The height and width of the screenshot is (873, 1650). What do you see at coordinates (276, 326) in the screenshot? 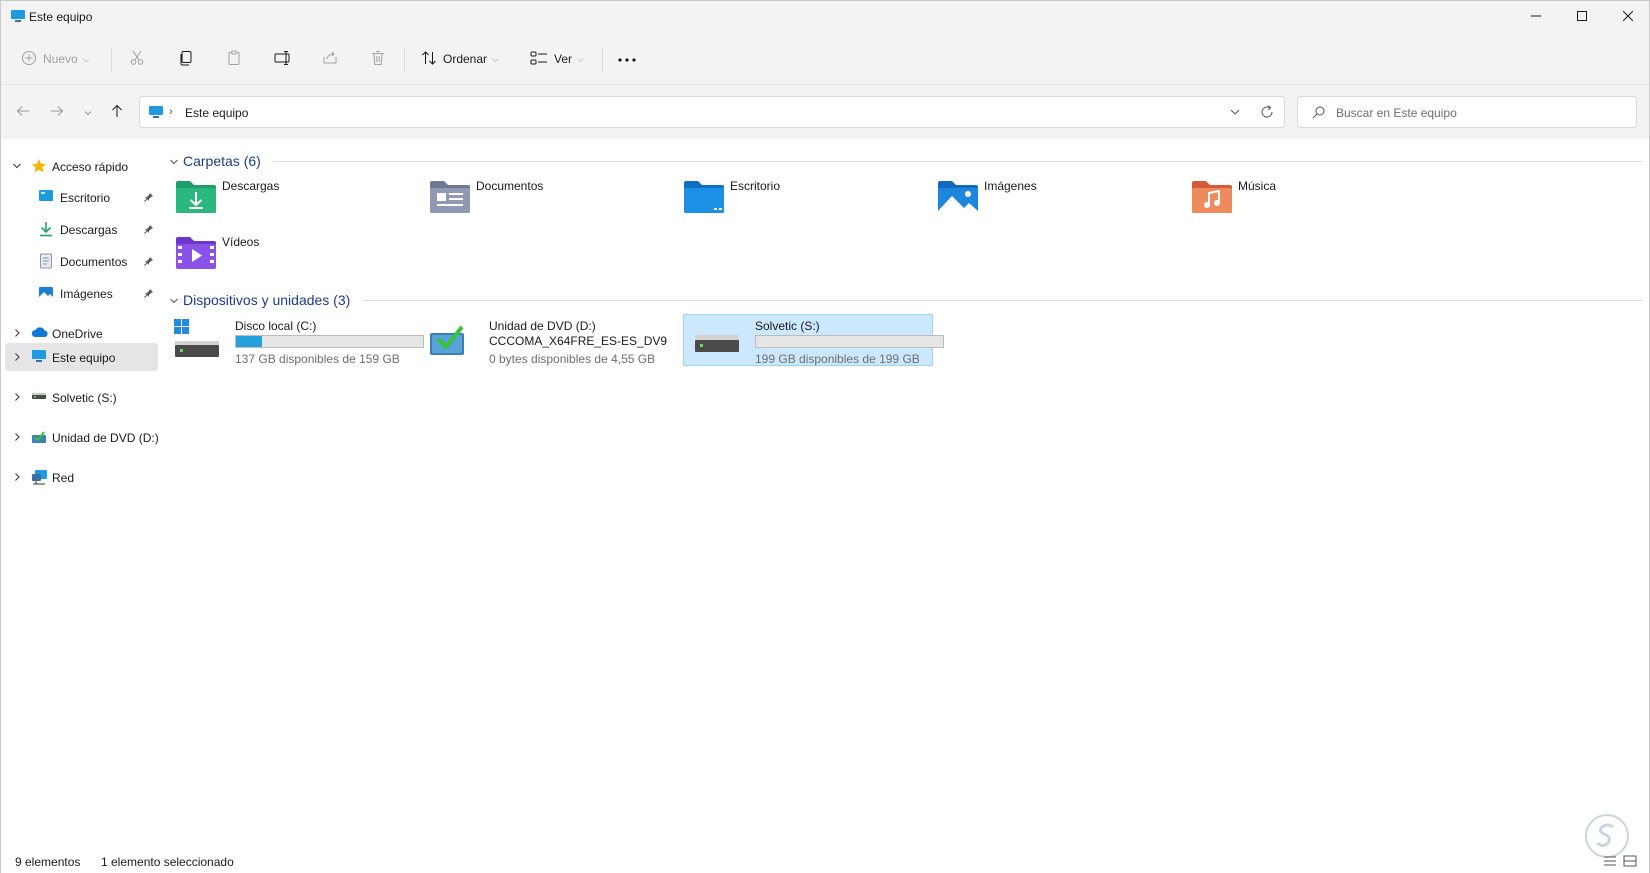
I see `drive-name: Disco local (C:)` at bounding box center [276, 326].